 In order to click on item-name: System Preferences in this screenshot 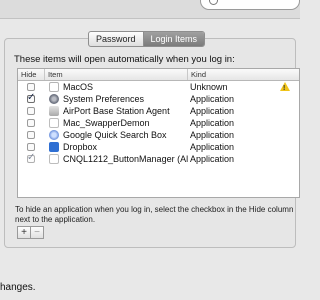, I will do `click(104, 99)`.